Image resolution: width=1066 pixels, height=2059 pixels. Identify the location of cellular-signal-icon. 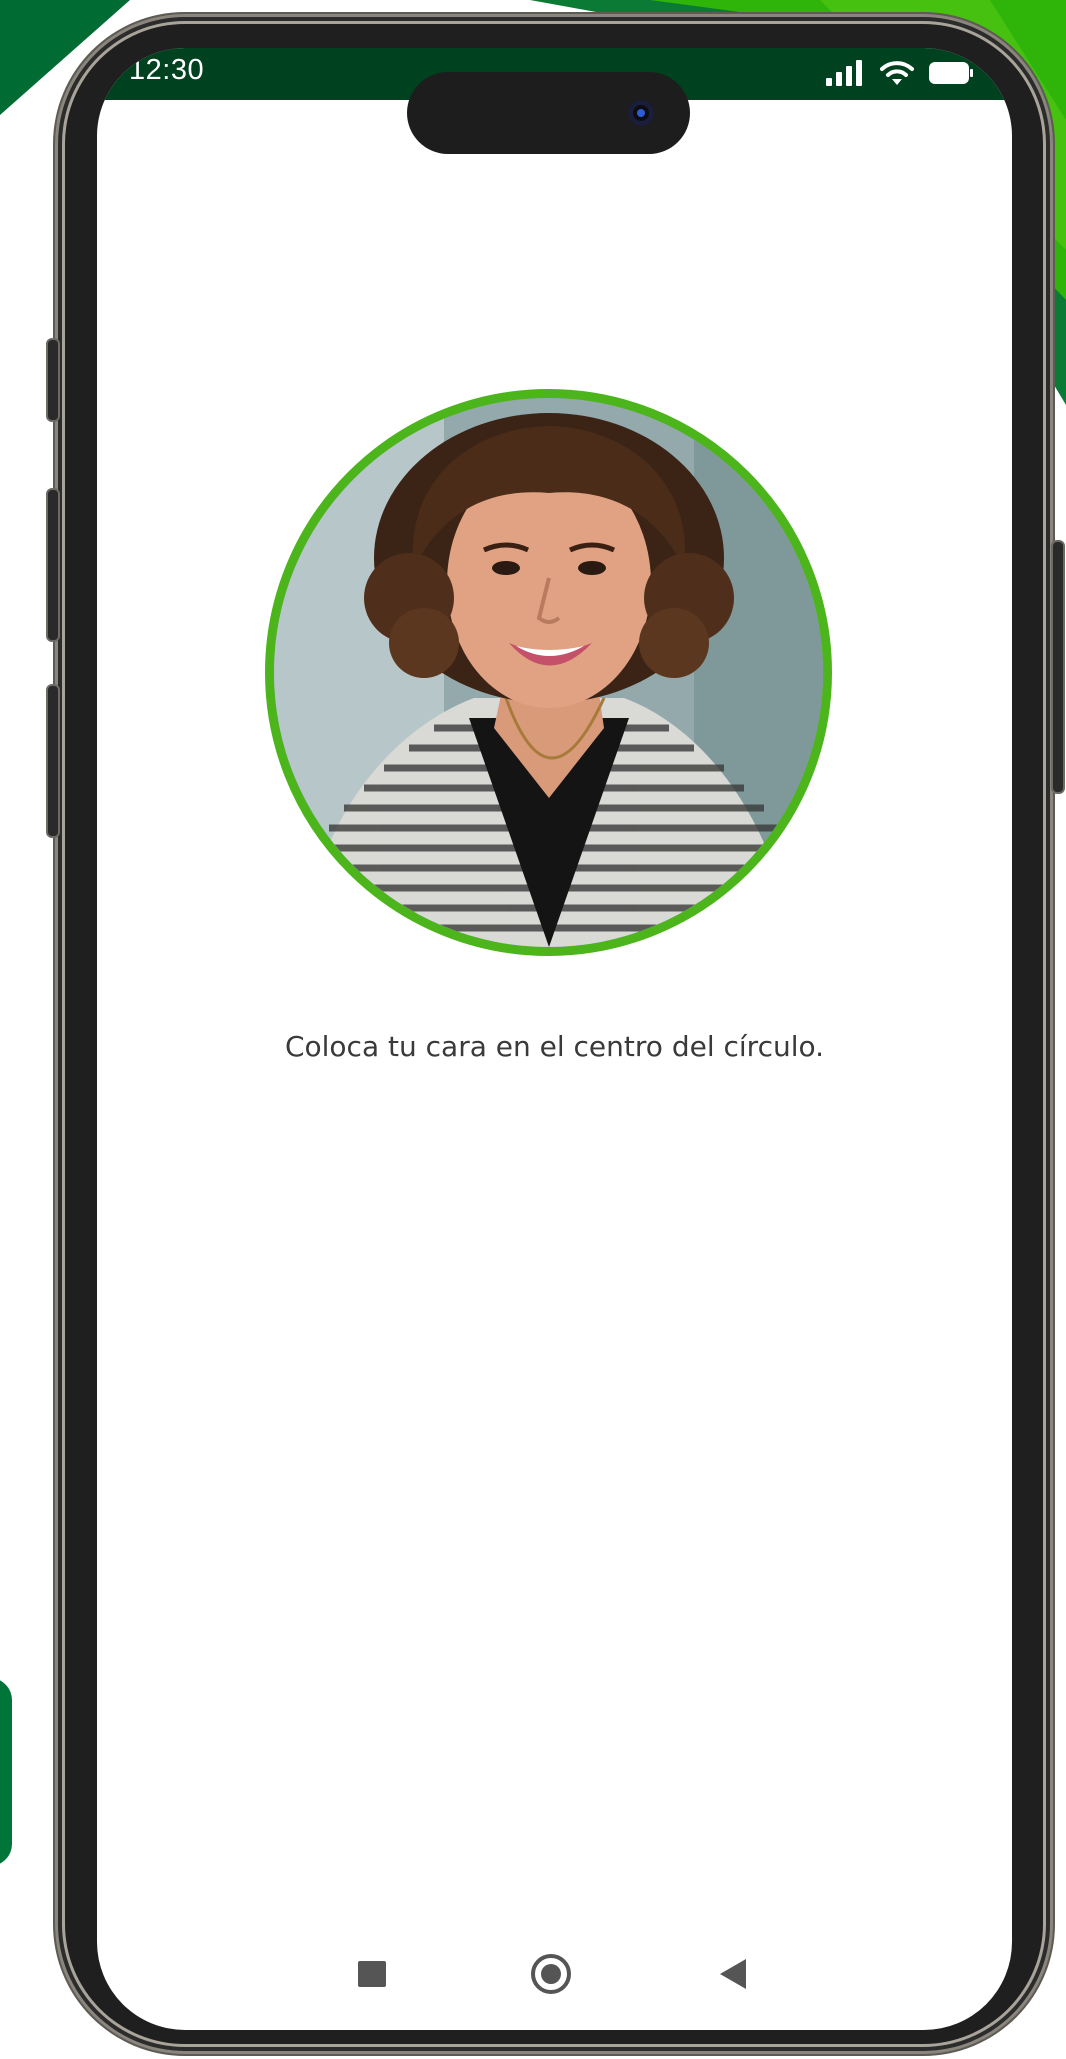
(844, 73).